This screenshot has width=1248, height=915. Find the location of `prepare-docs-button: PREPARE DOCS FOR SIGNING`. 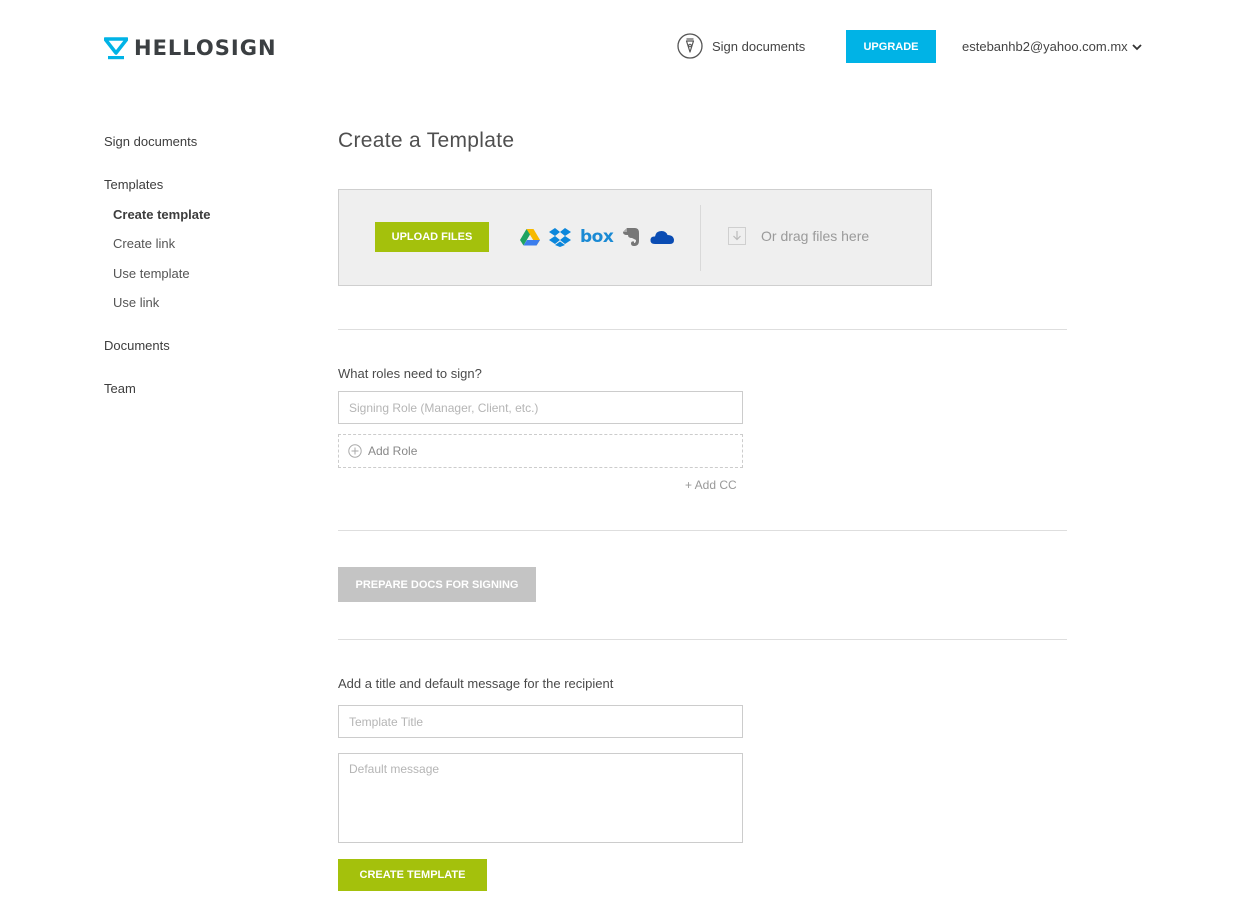

prepare-docs-button: PREPARE DOCS FOR SIGNING is located at coordinates (437, 584).